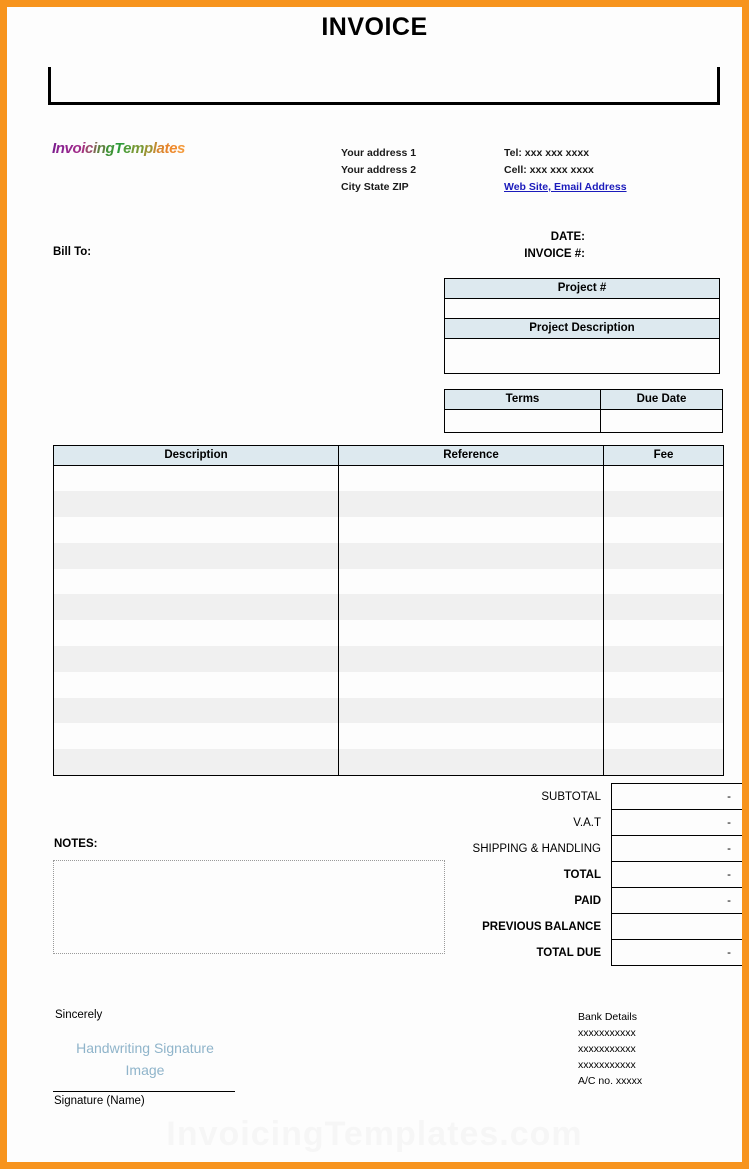 The height and width of the screenshot is (1169, 749). Describe the element at coordinates (522, 421) in the screenshot. I see `terms-input` at that location.